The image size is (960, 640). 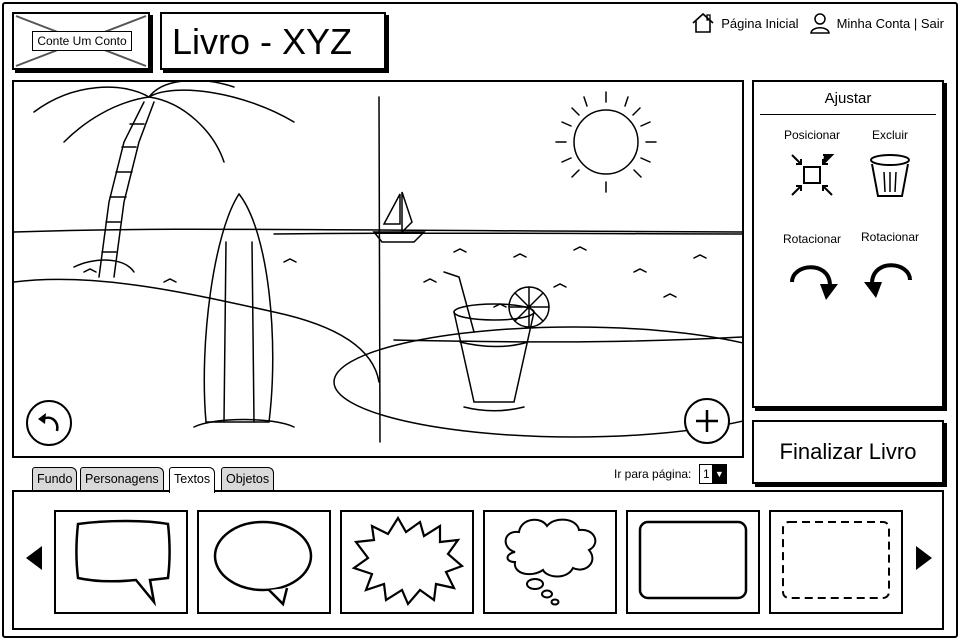 I want to click on trash-icon, so click(x=890, y=175).